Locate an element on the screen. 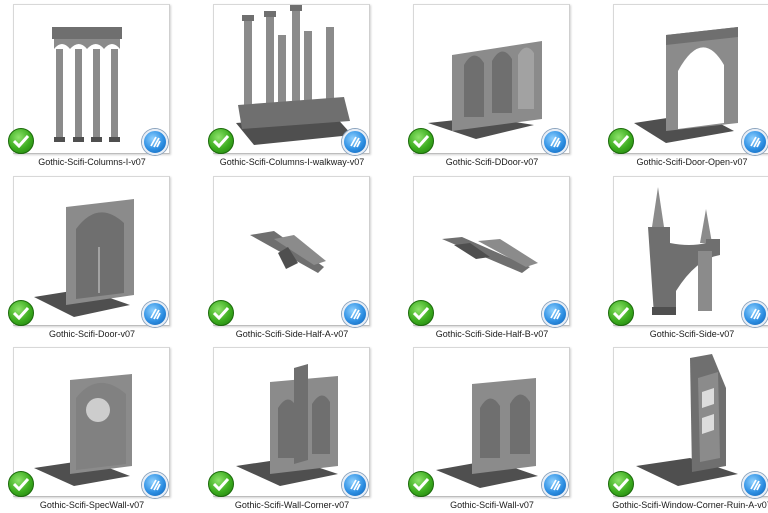 Image resolution: width=768 pixels, height=513 pixels. file-name-label: Gothic-Scifi-Window-Corner-Ruin-A-v07 is located at coordinates (690, 505).